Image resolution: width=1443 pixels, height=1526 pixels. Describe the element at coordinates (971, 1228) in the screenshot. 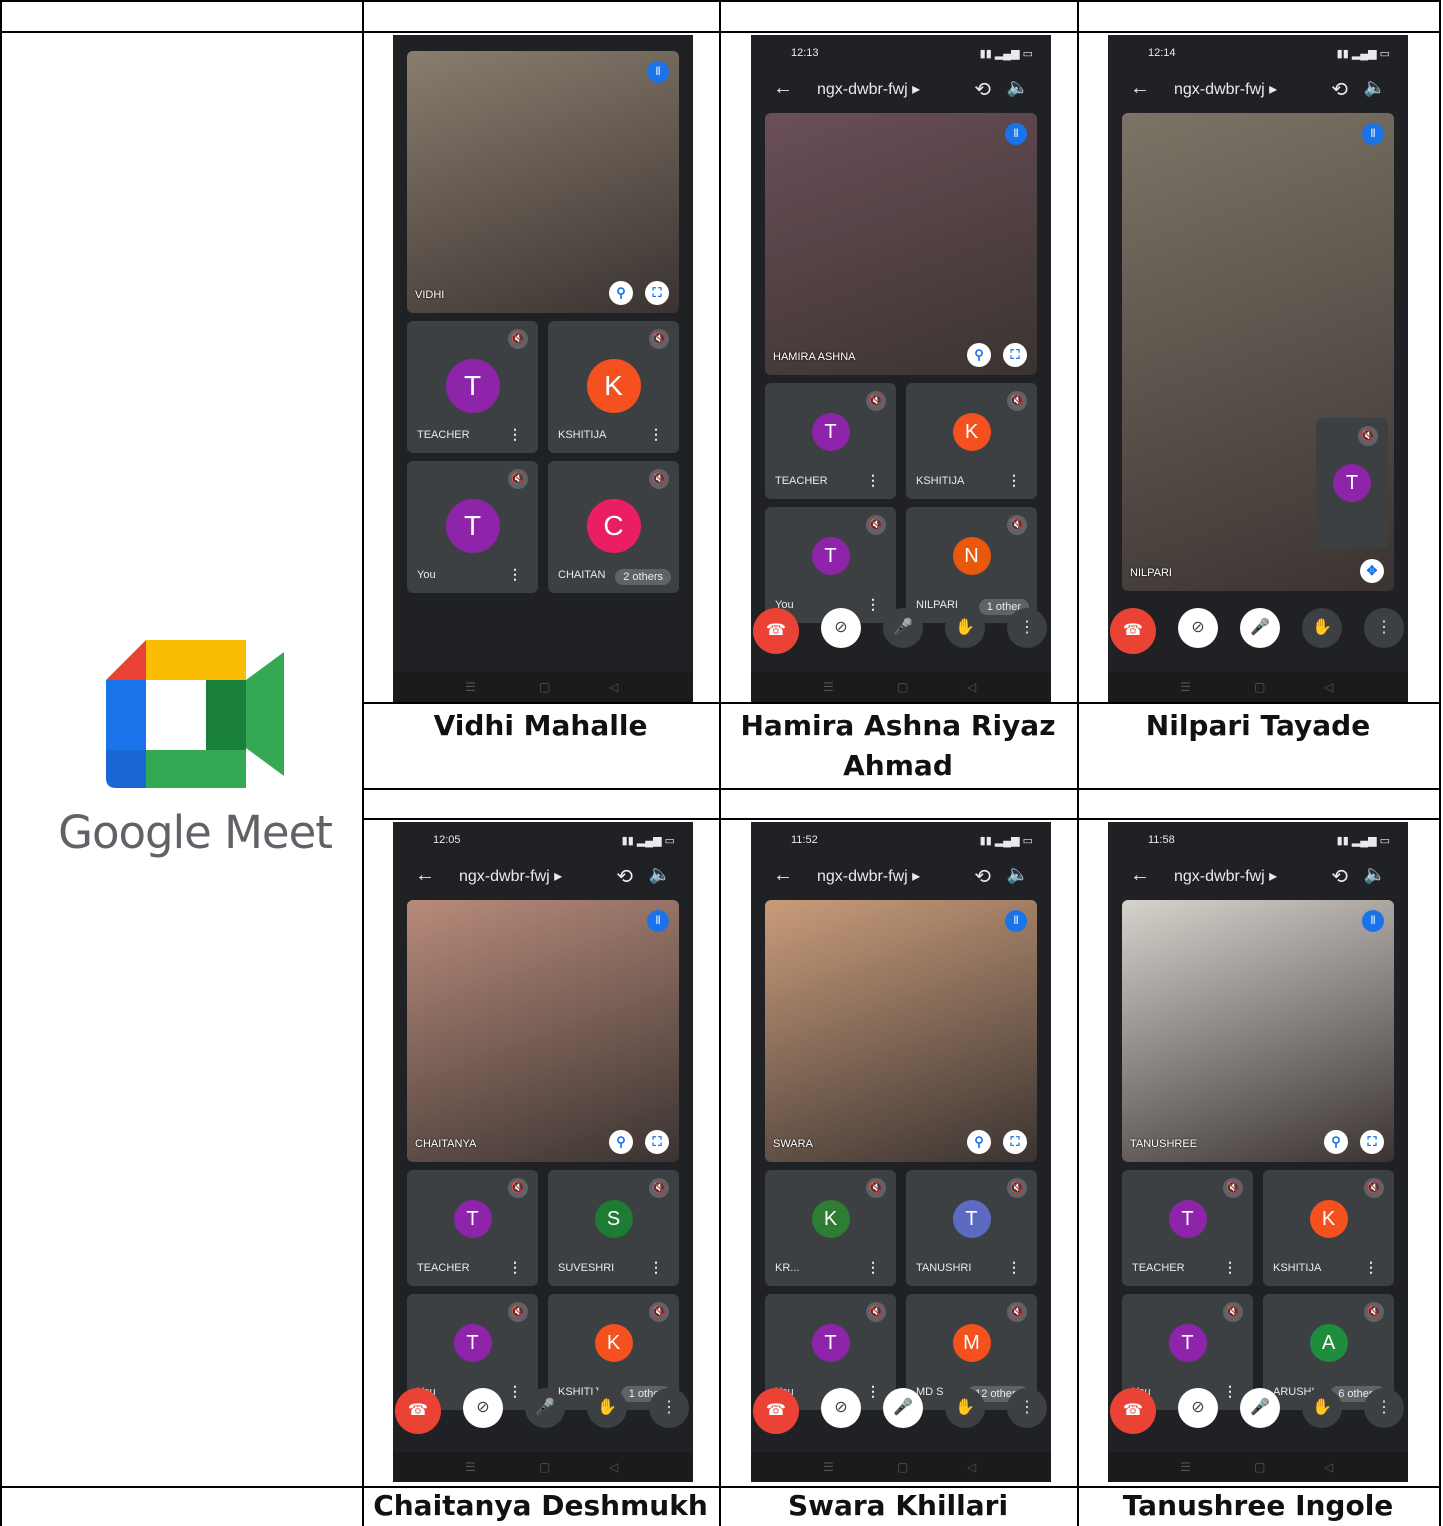

I see `participant-tile: 🔇 T TANUSHRI ⋮` at that location.